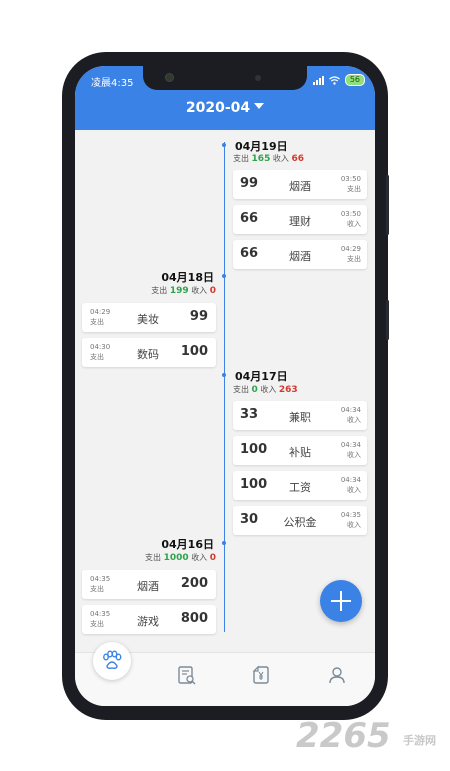  Describe the element at coordinates (334, 80) in the screenshot. I see `wifi-icon` at that location.